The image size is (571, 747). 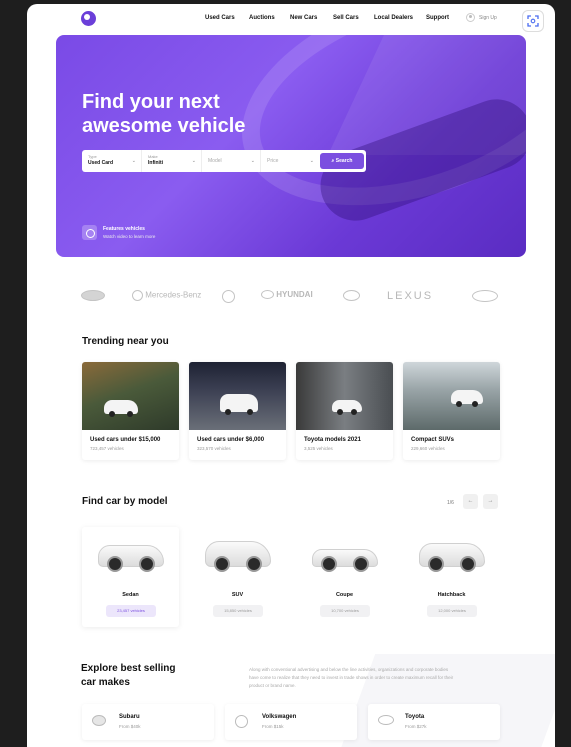 What do you see at coordinates (433, 440) in the screenshot?
I see `trending-card-title: Compact SUVs` at bounding box center [433, 440].